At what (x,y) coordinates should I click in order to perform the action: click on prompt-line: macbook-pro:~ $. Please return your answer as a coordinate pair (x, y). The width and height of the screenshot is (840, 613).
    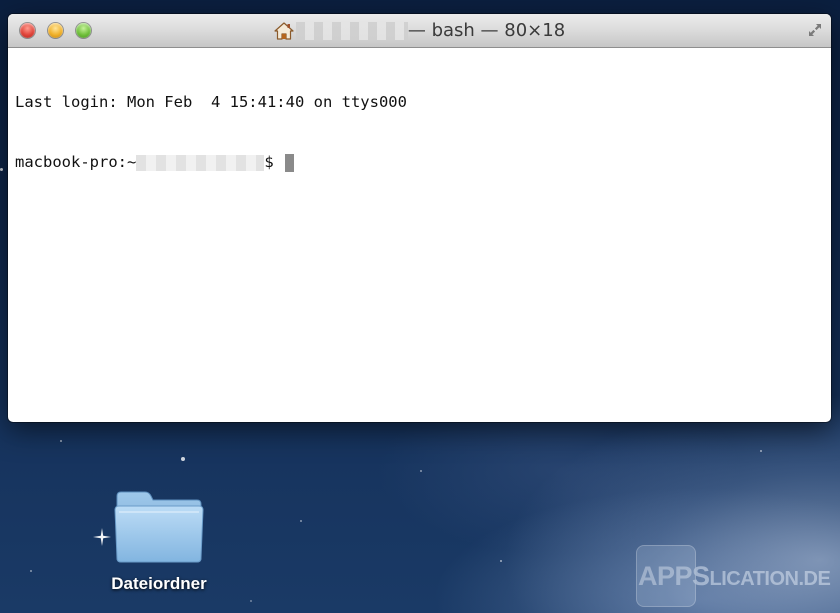
    Looking at the image, I should click on (419, 162).